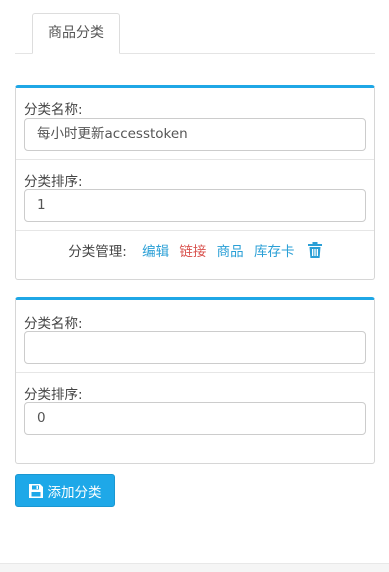 The width and height of the screenshot is (389, 572). Describe the element at coordinates (274, 250) in the screenshot. I see `stock-card-link: 库存卡` at that location.